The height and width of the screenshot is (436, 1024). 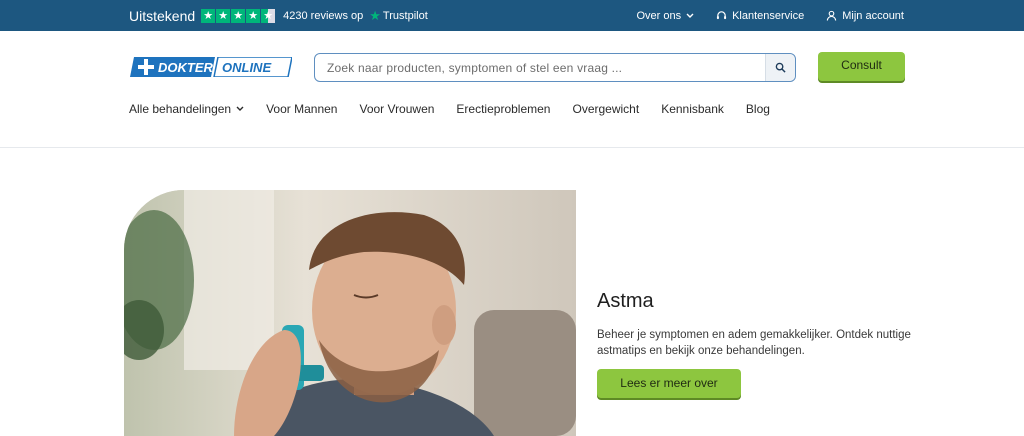 I want to click on trustpilot-star-icon: ★, so click(x=375, y=15).